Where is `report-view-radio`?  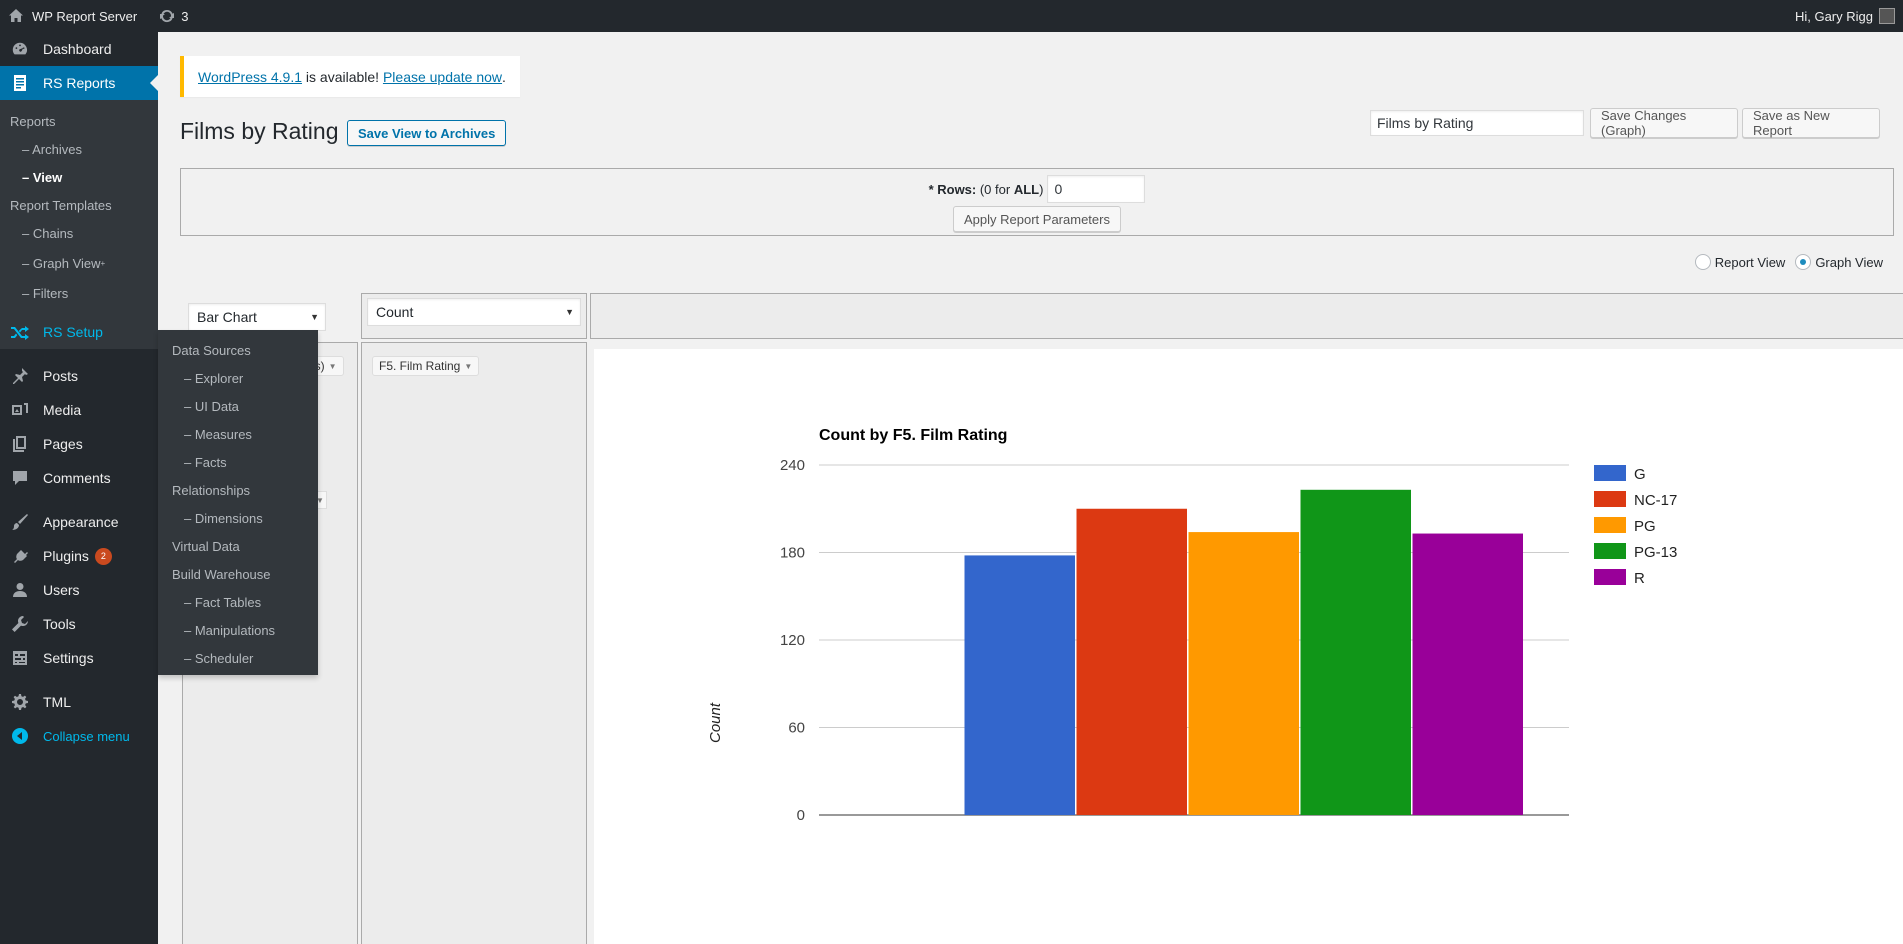
report-view-radio is located at coordinates (1702, 262).